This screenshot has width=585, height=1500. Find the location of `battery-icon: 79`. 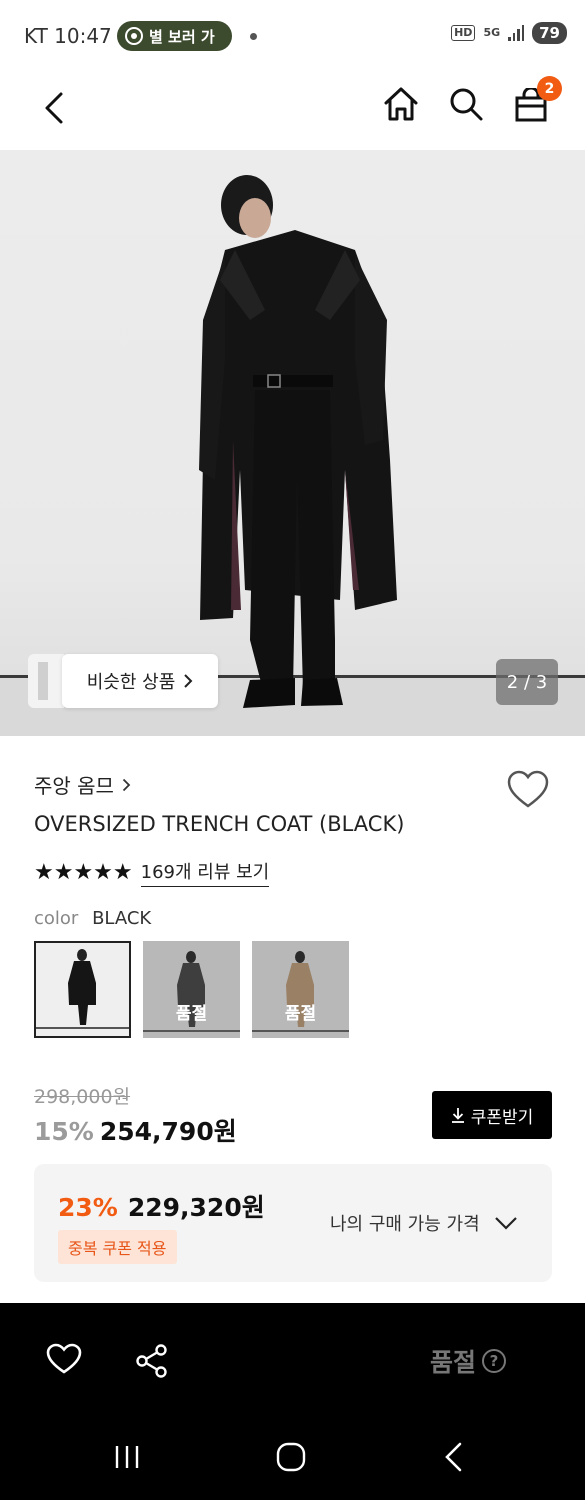

battery-icon: 79 is located at coordinates (549, 33).